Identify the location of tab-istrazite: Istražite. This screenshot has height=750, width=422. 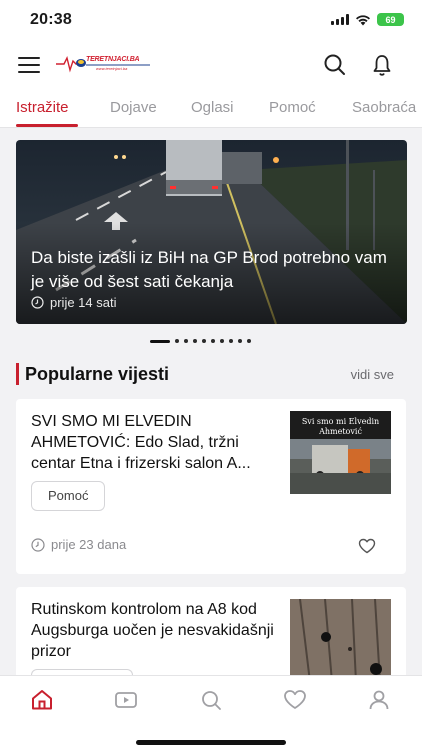
(42, 107).